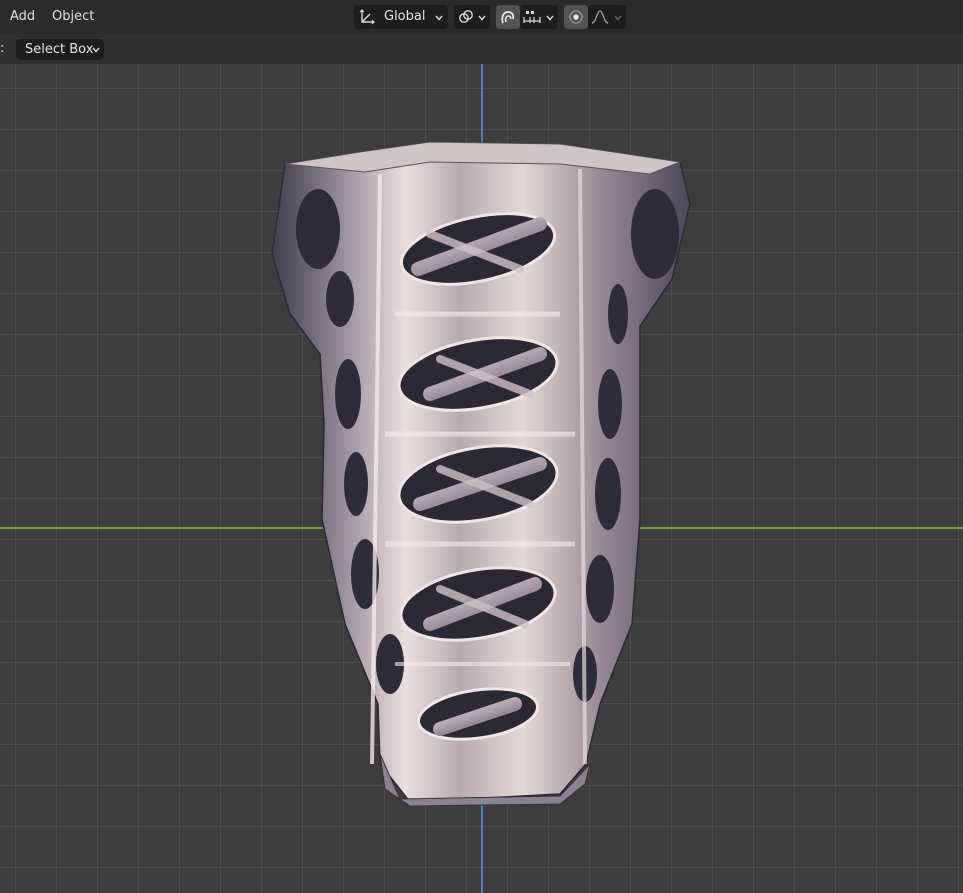  I want to click on falloff-curve-icon, so click(600, 17).